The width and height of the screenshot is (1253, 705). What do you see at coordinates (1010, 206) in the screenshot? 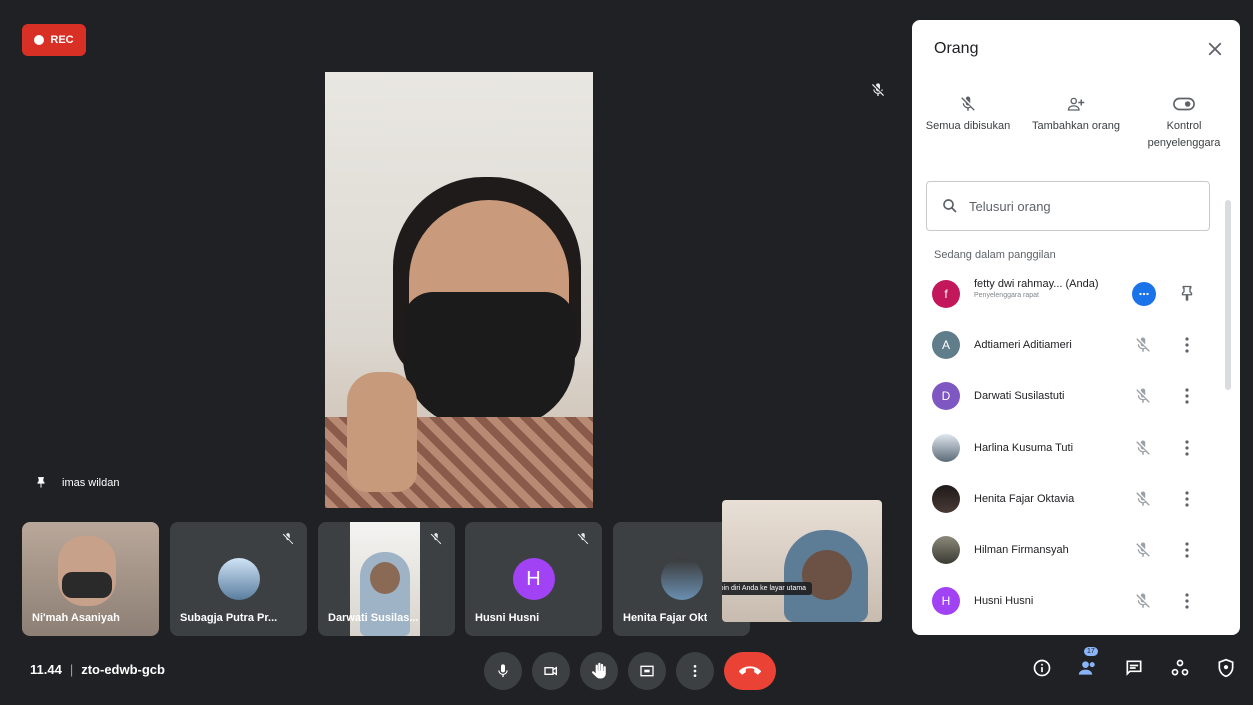
I see `search-placeholder: Telusuri orang` at bounding box center [1010, 206].